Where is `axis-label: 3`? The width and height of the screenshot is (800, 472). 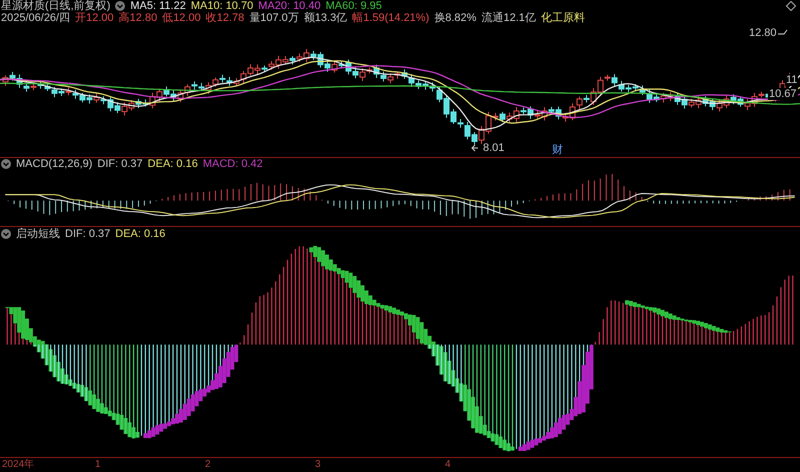 axis-label: 3 is located at coordinates (318, 465).